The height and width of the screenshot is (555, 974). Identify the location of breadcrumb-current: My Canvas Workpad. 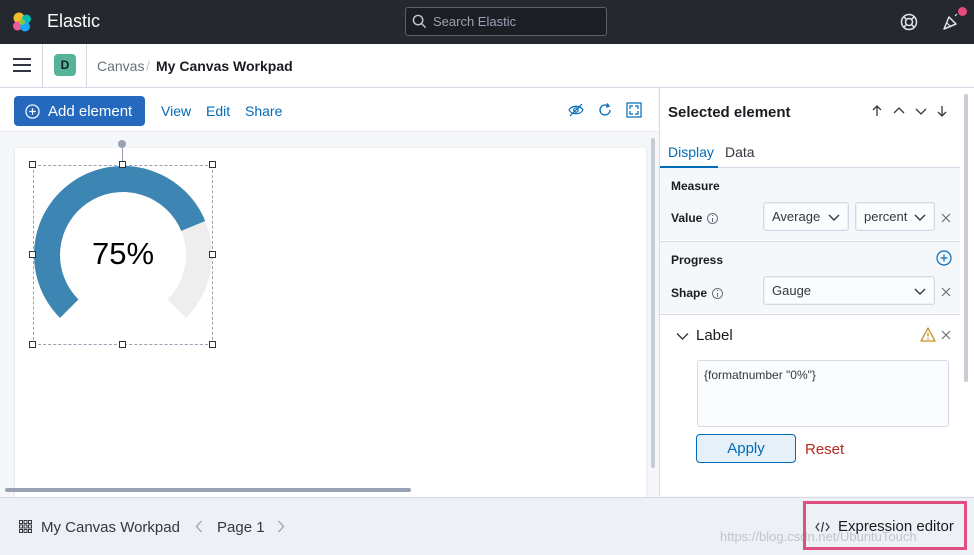
(224, 66).